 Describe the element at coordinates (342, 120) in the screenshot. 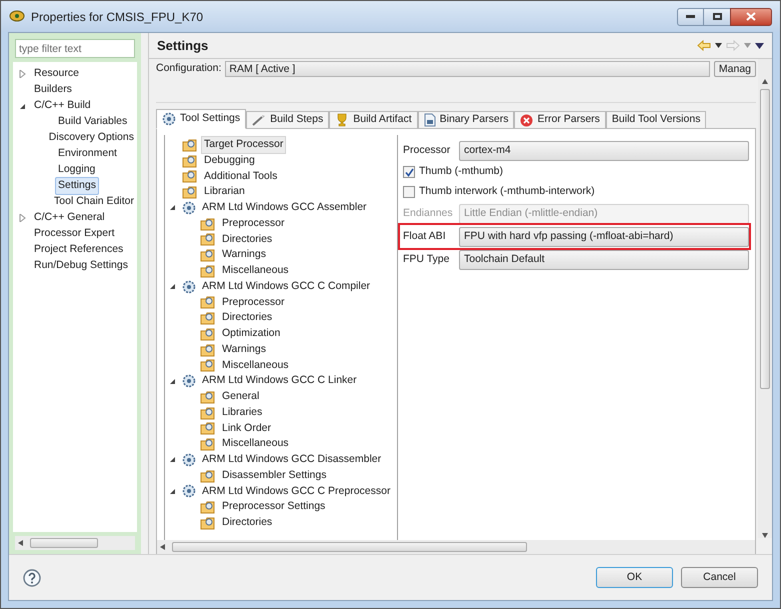

I see `trophy-icon` at that location.